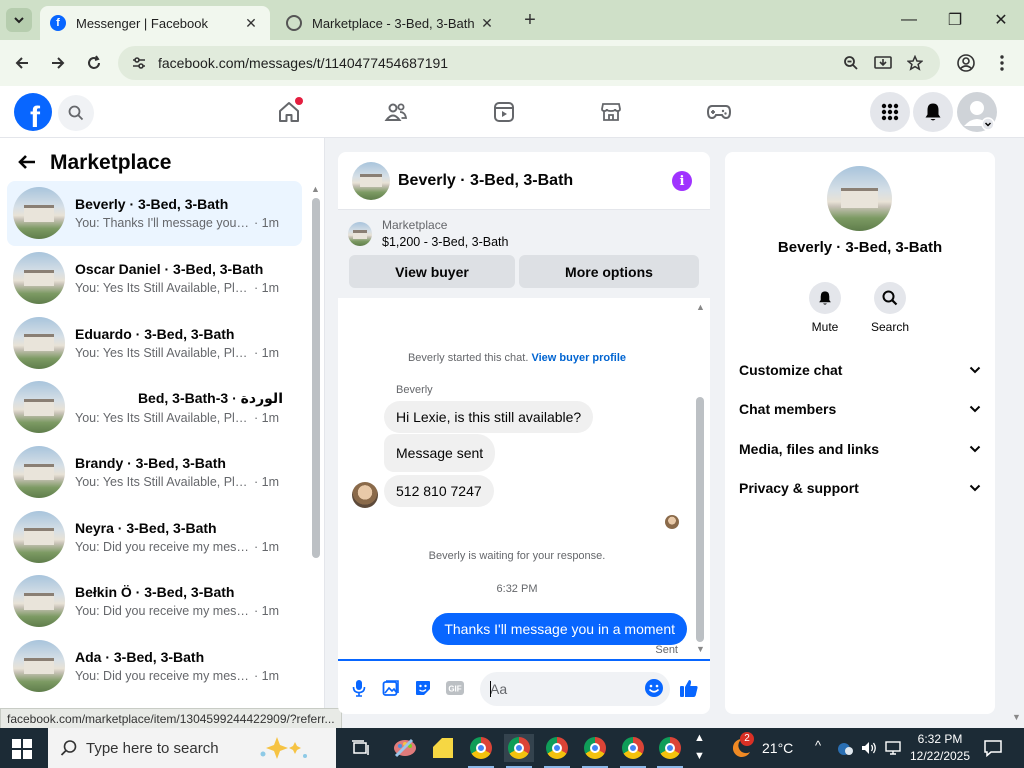 This screenshot has width=1024, height=768. What do you see at coordinates (559, 629) in the screenshot?
I see `outgoing-message: Thanks I'll message you in a moment` at bounding box center [559, 629].